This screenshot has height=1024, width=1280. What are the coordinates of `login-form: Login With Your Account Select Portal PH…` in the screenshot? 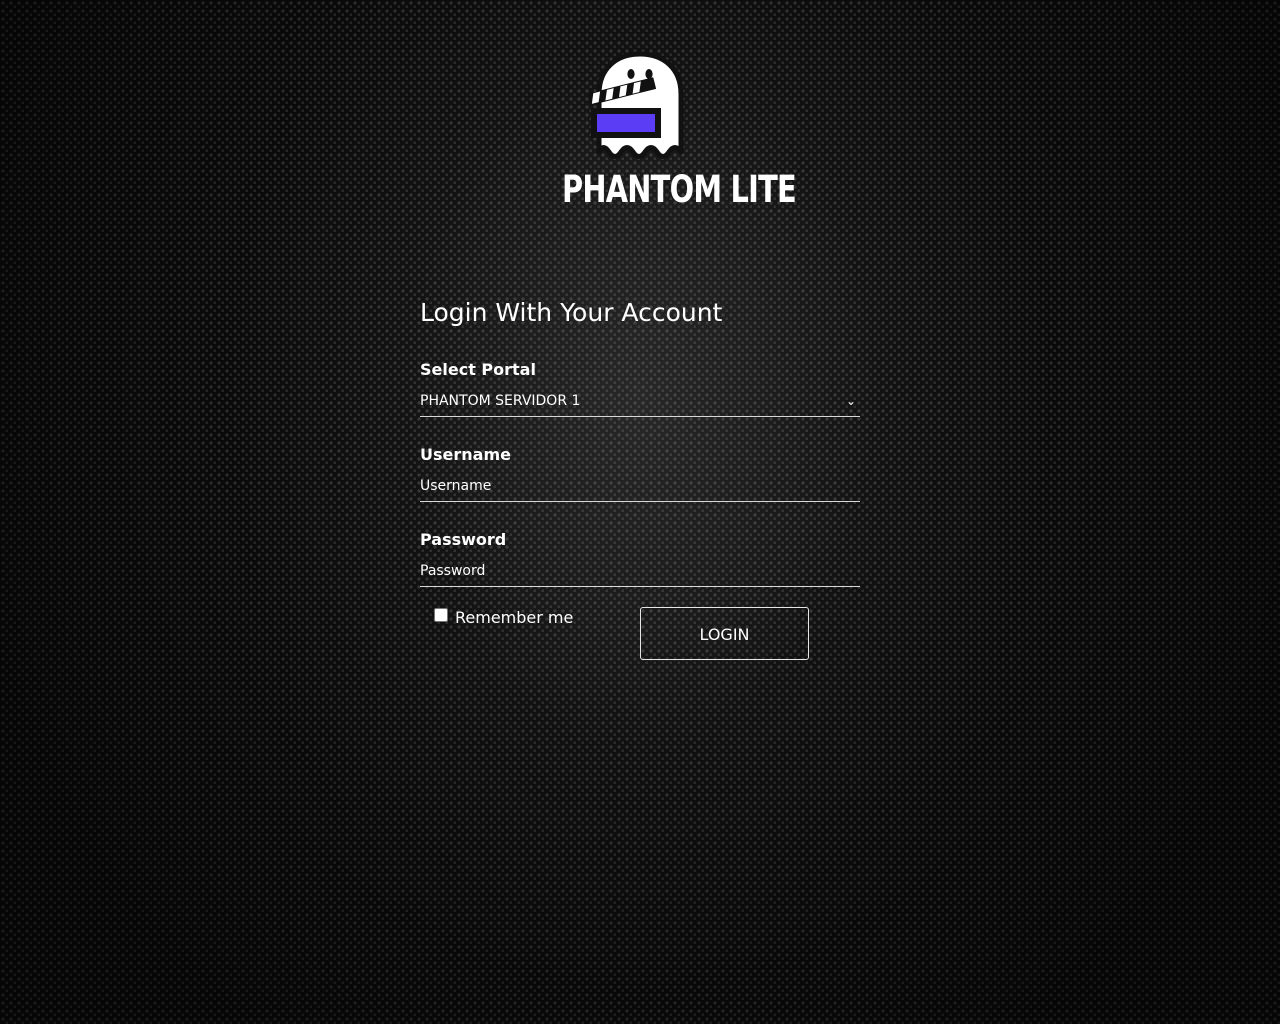 It's located at (640, 481).